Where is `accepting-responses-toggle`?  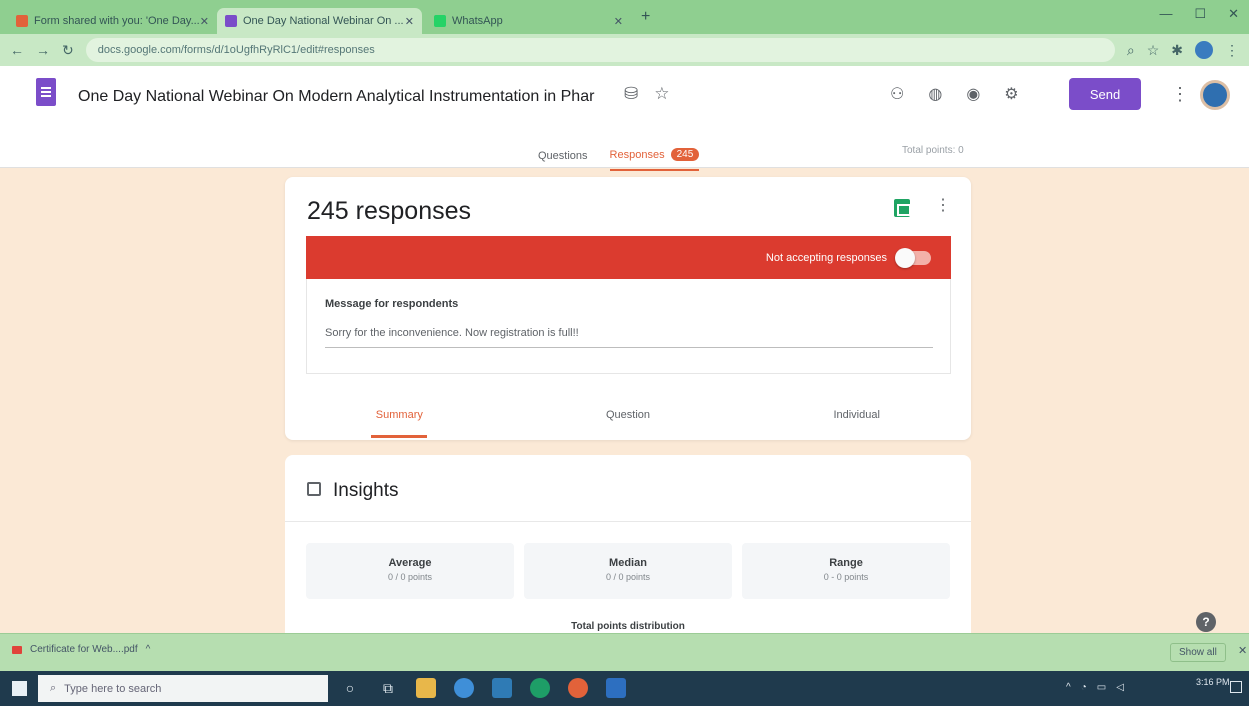
accepting-responses-toggle is located at coordinates (913, 257).